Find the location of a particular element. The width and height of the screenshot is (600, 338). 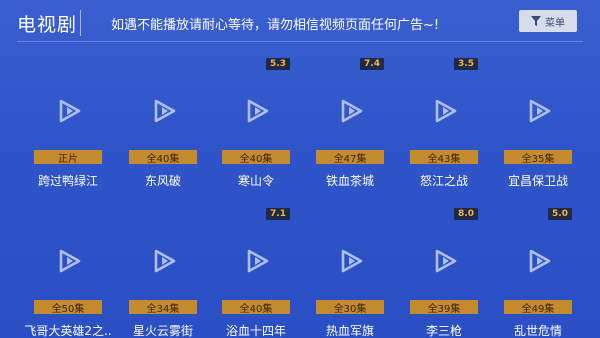

show-card: 全35集 宜昌保卫战 is located at coordinates (538, 123).